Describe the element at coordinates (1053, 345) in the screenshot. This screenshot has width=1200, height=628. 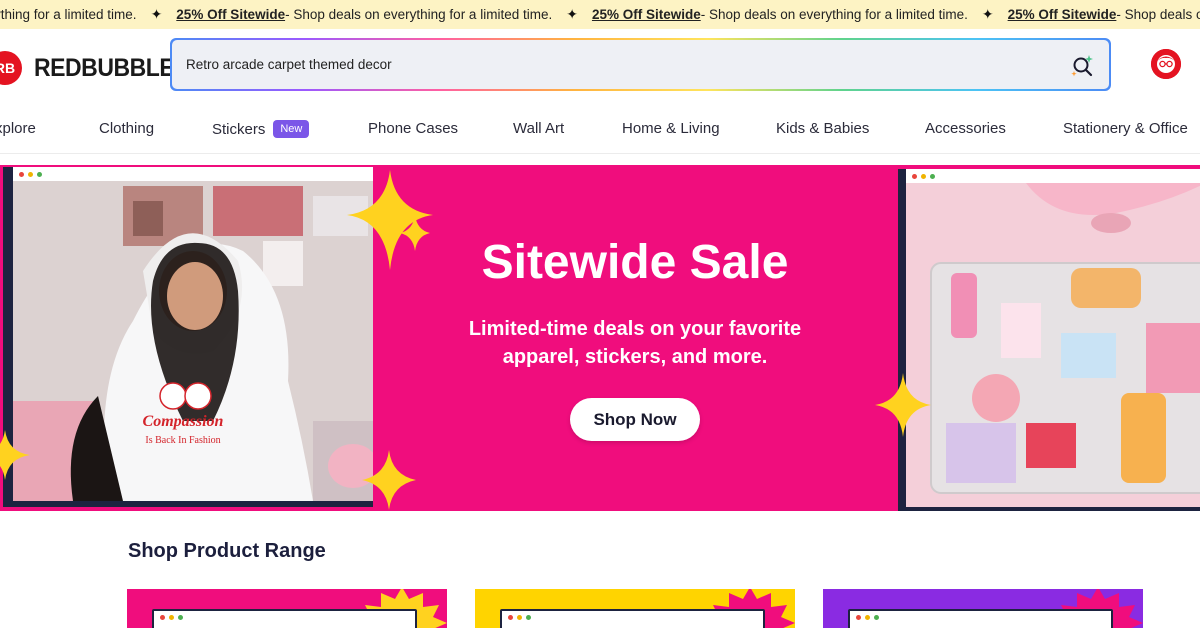
I see `laptop-stickers-photo` at that location.